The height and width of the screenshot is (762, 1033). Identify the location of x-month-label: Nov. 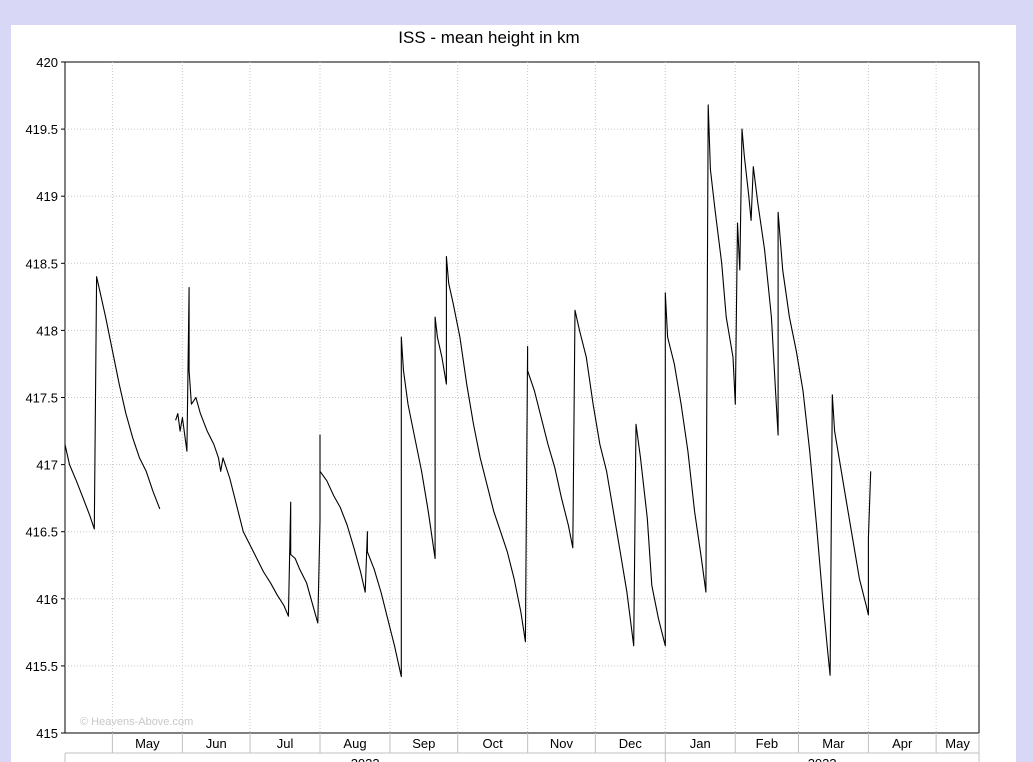
(562, 743).